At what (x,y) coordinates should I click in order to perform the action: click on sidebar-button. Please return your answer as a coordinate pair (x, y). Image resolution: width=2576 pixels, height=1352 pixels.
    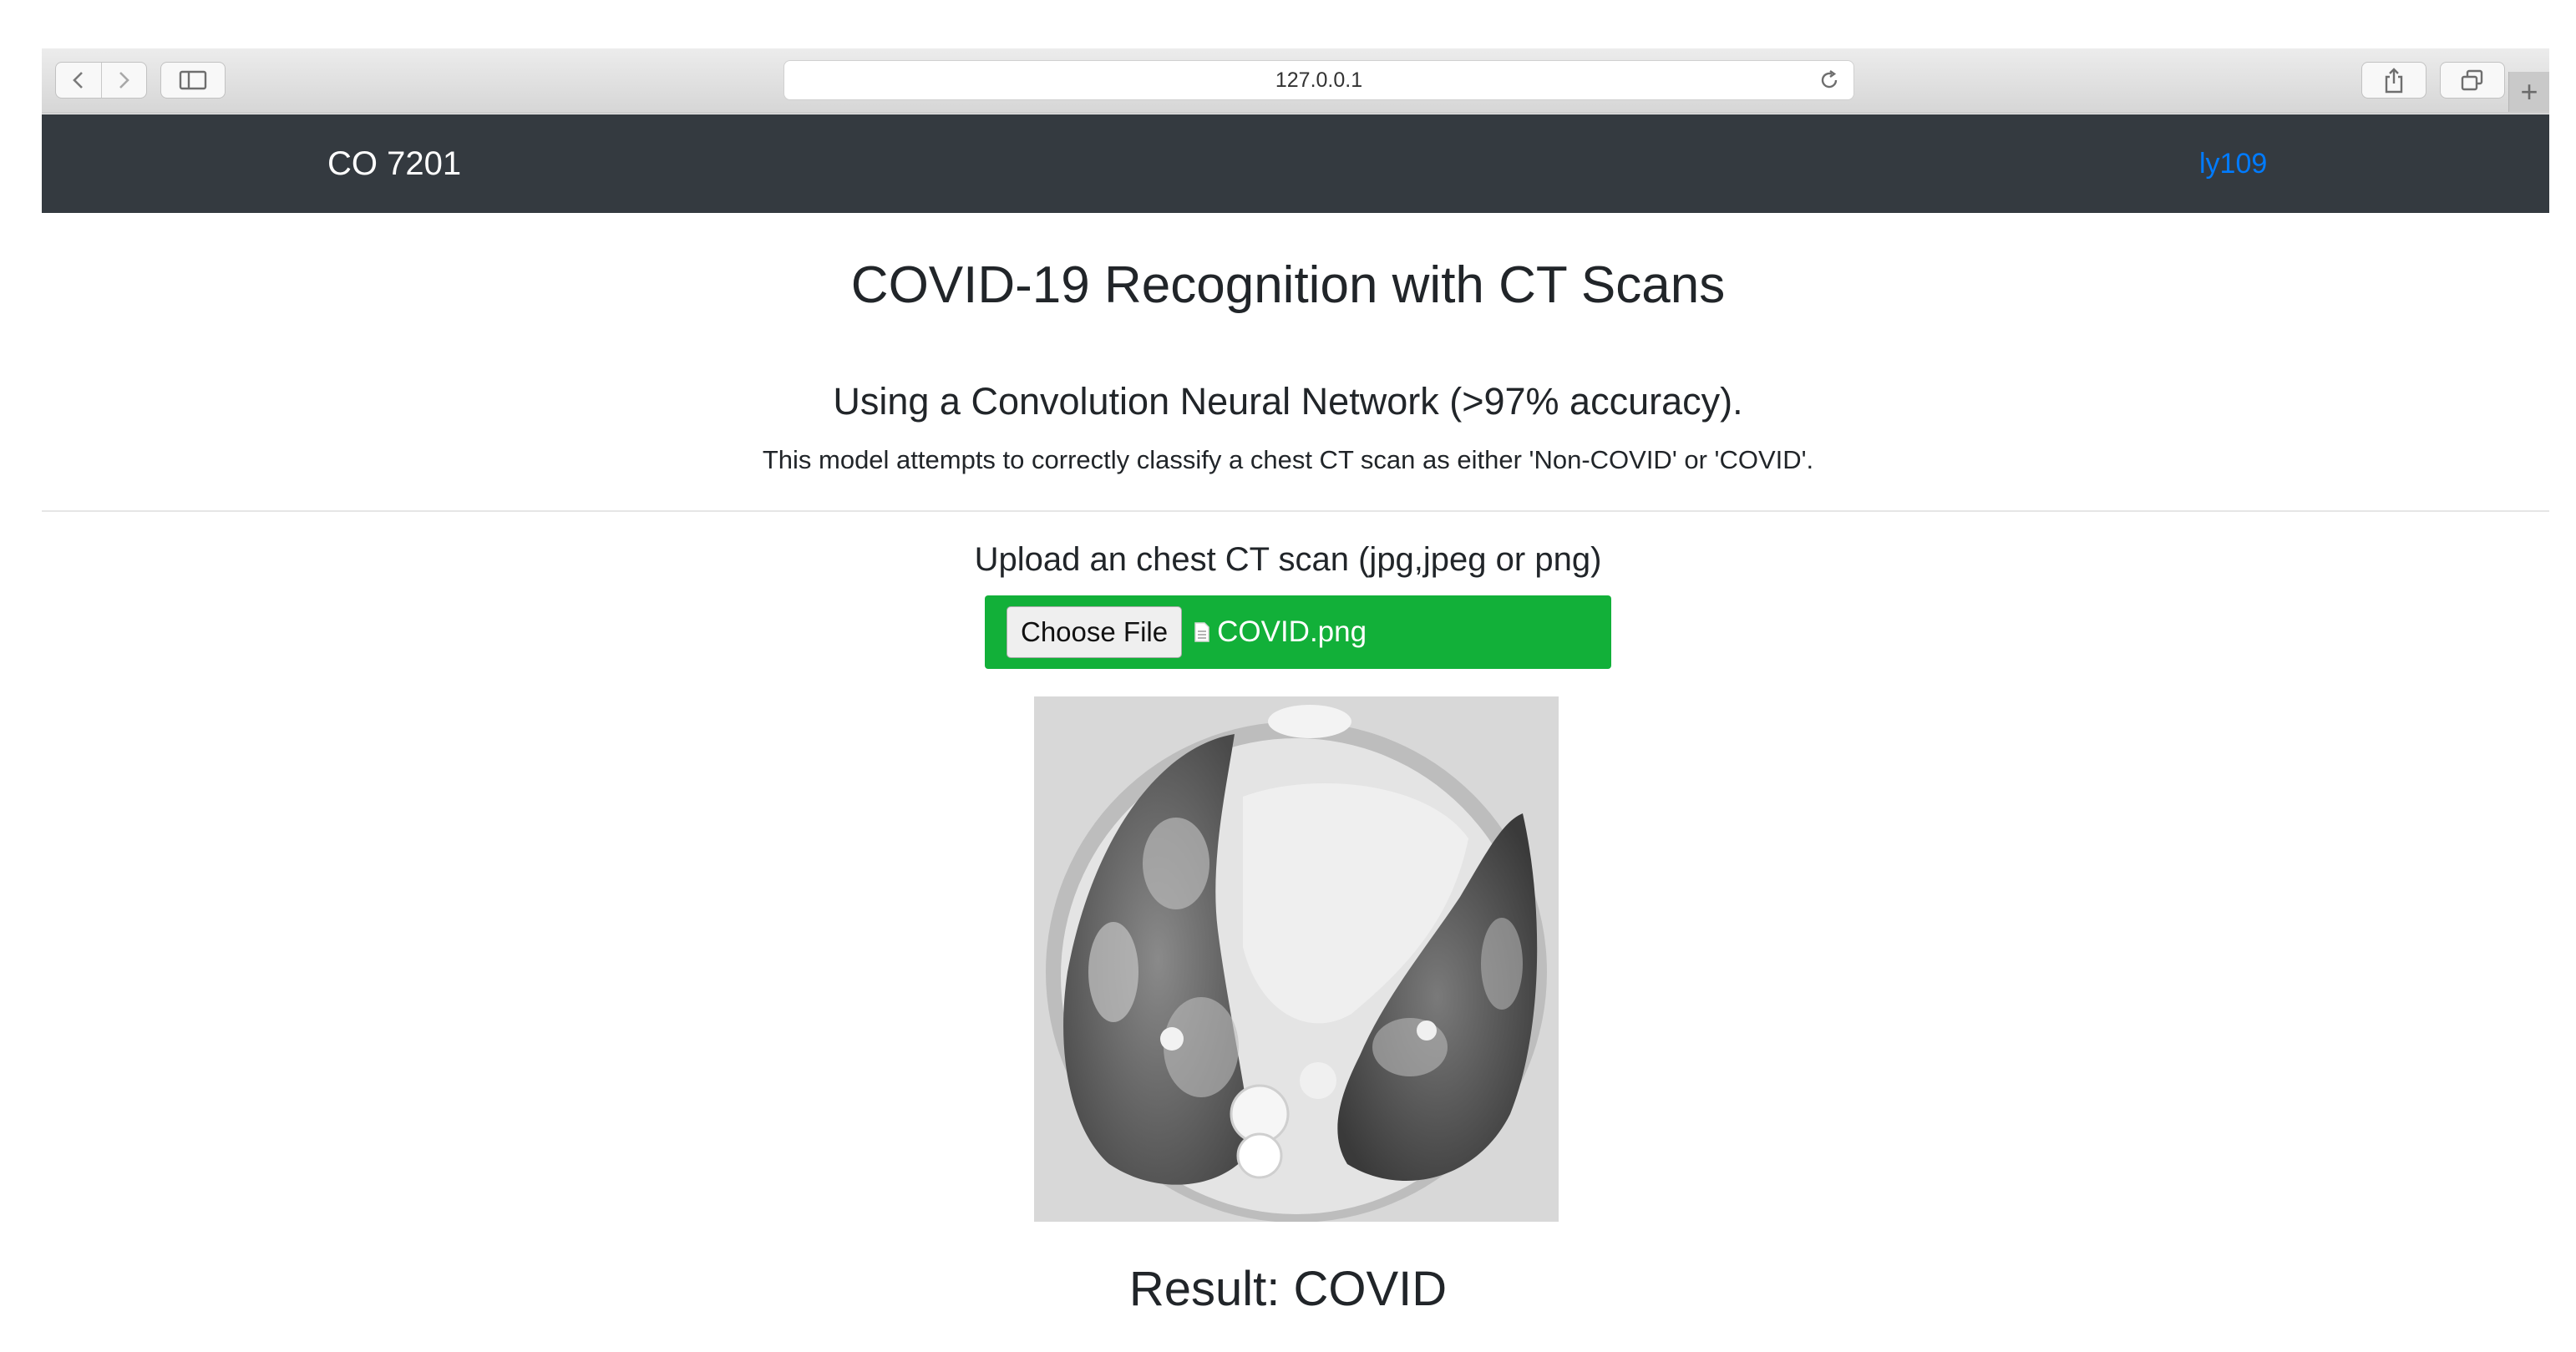
    Looking at the image, I should click on (193, 80).